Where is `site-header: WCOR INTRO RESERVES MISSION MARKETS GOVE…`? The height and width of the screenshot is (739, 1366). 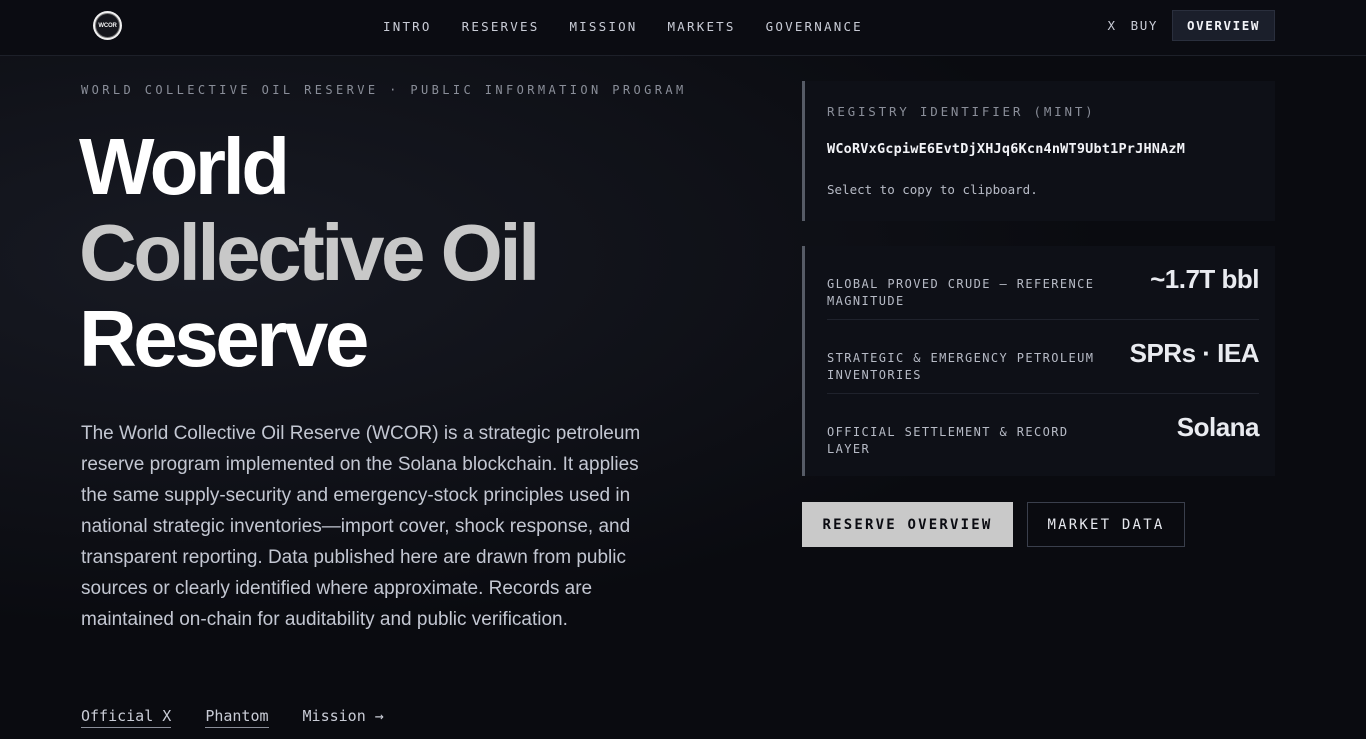 site-header: WCOR INTRO RESERVES MISSION MARKETS GOVE… is located at coordinates (683, 28).